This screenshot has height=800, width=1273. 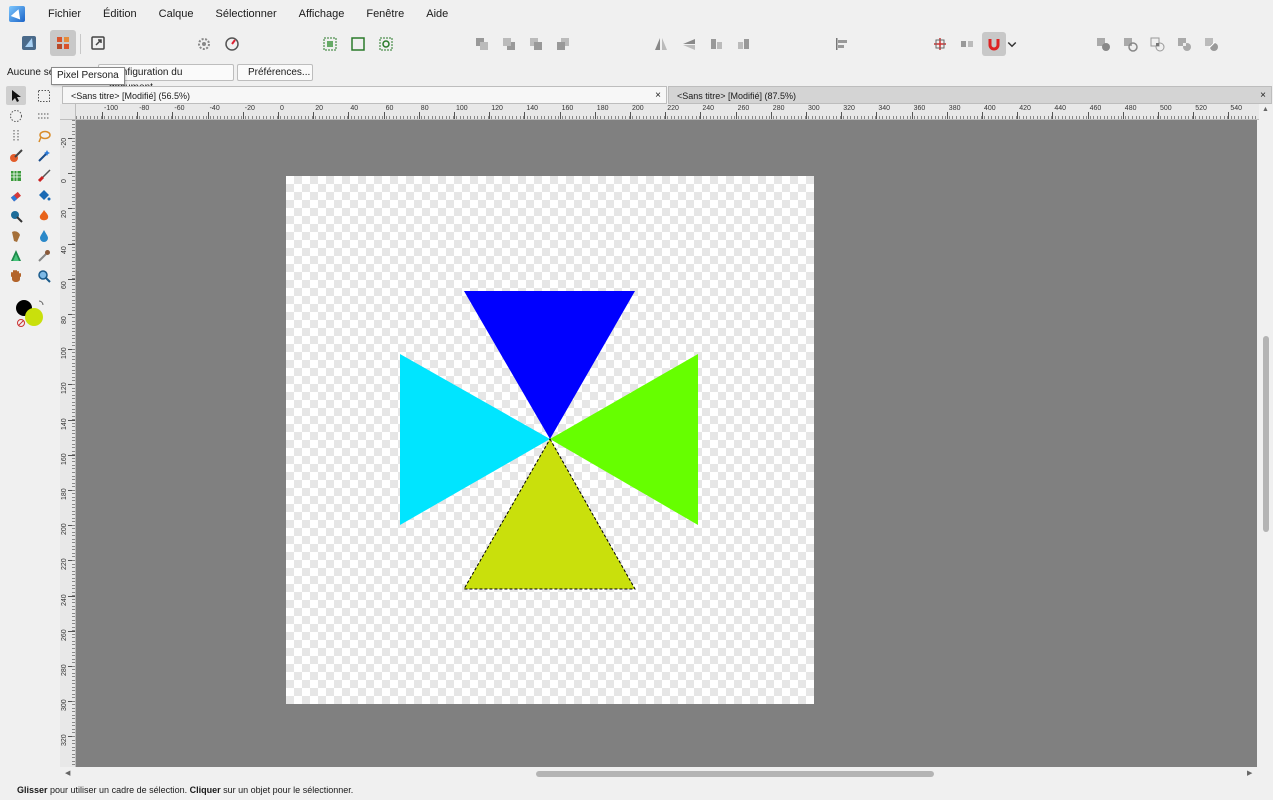 What do you see at coordinates (246, 14) in the screenshot?
I see `menu-selectionner: Sélectionner` at bounding box center [246, 14].